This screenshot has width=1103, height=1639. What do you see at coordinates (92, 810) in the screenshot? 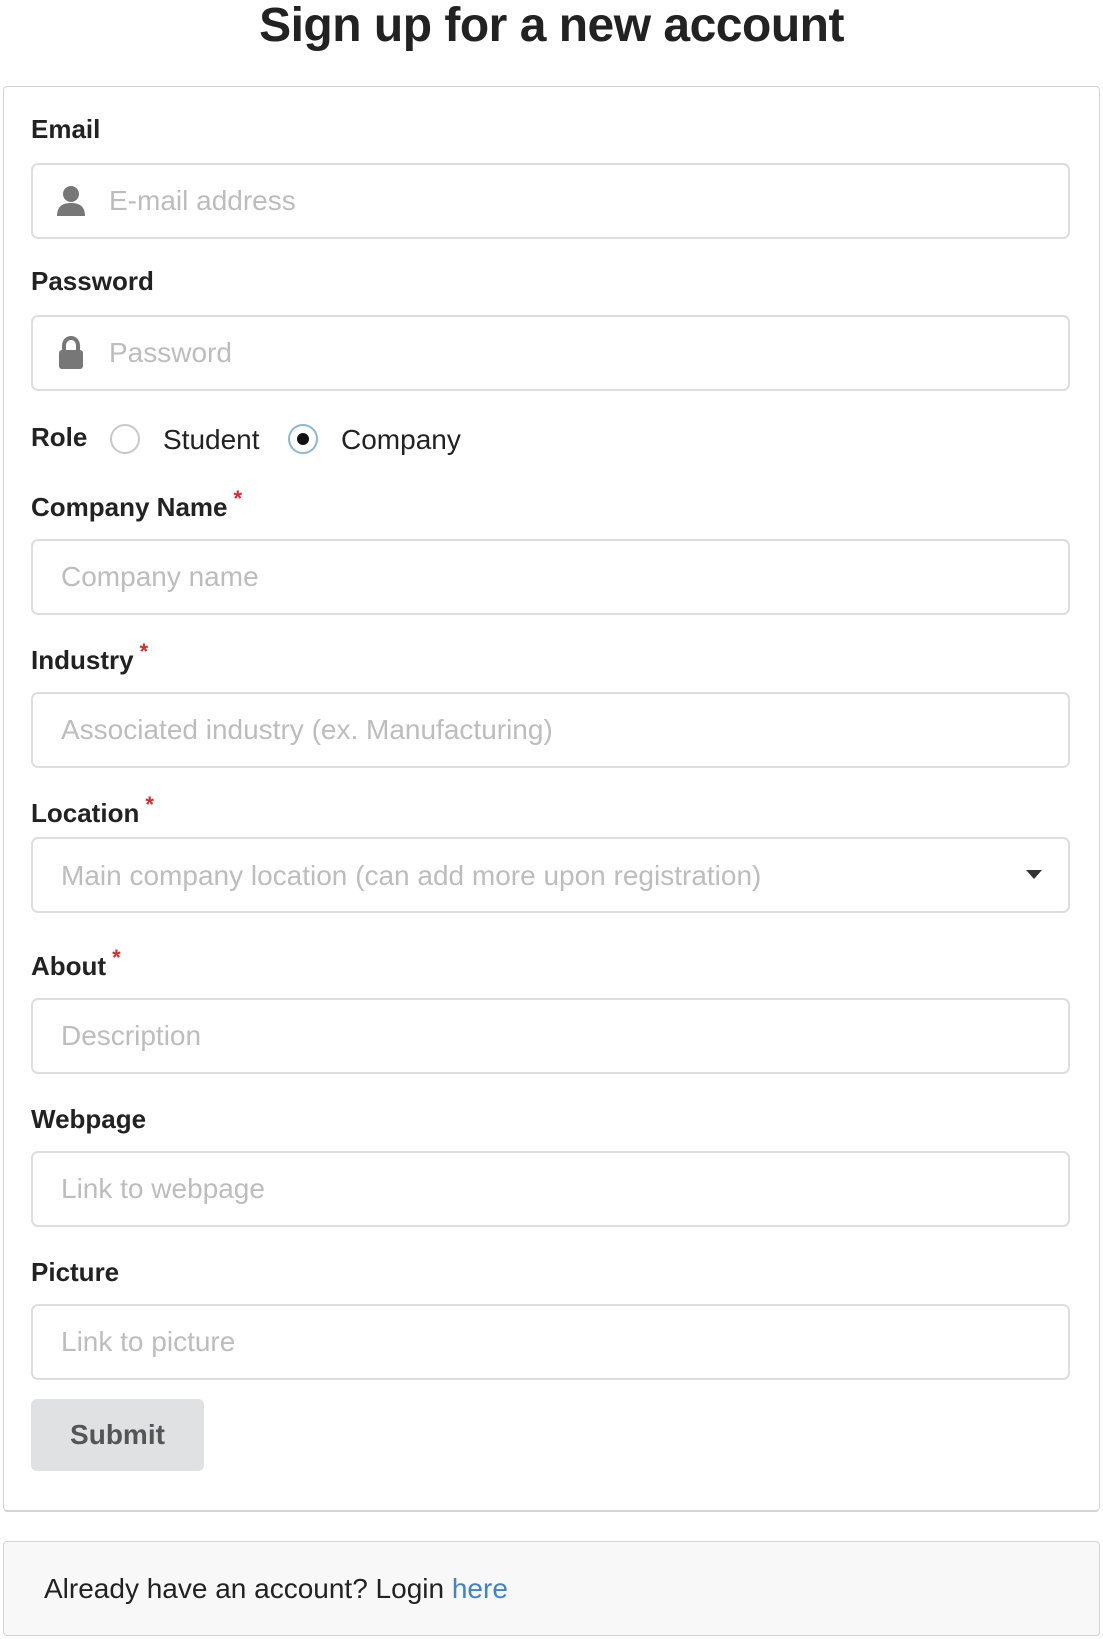
I see `location-label: Location *` at bounding box center [92, 810].